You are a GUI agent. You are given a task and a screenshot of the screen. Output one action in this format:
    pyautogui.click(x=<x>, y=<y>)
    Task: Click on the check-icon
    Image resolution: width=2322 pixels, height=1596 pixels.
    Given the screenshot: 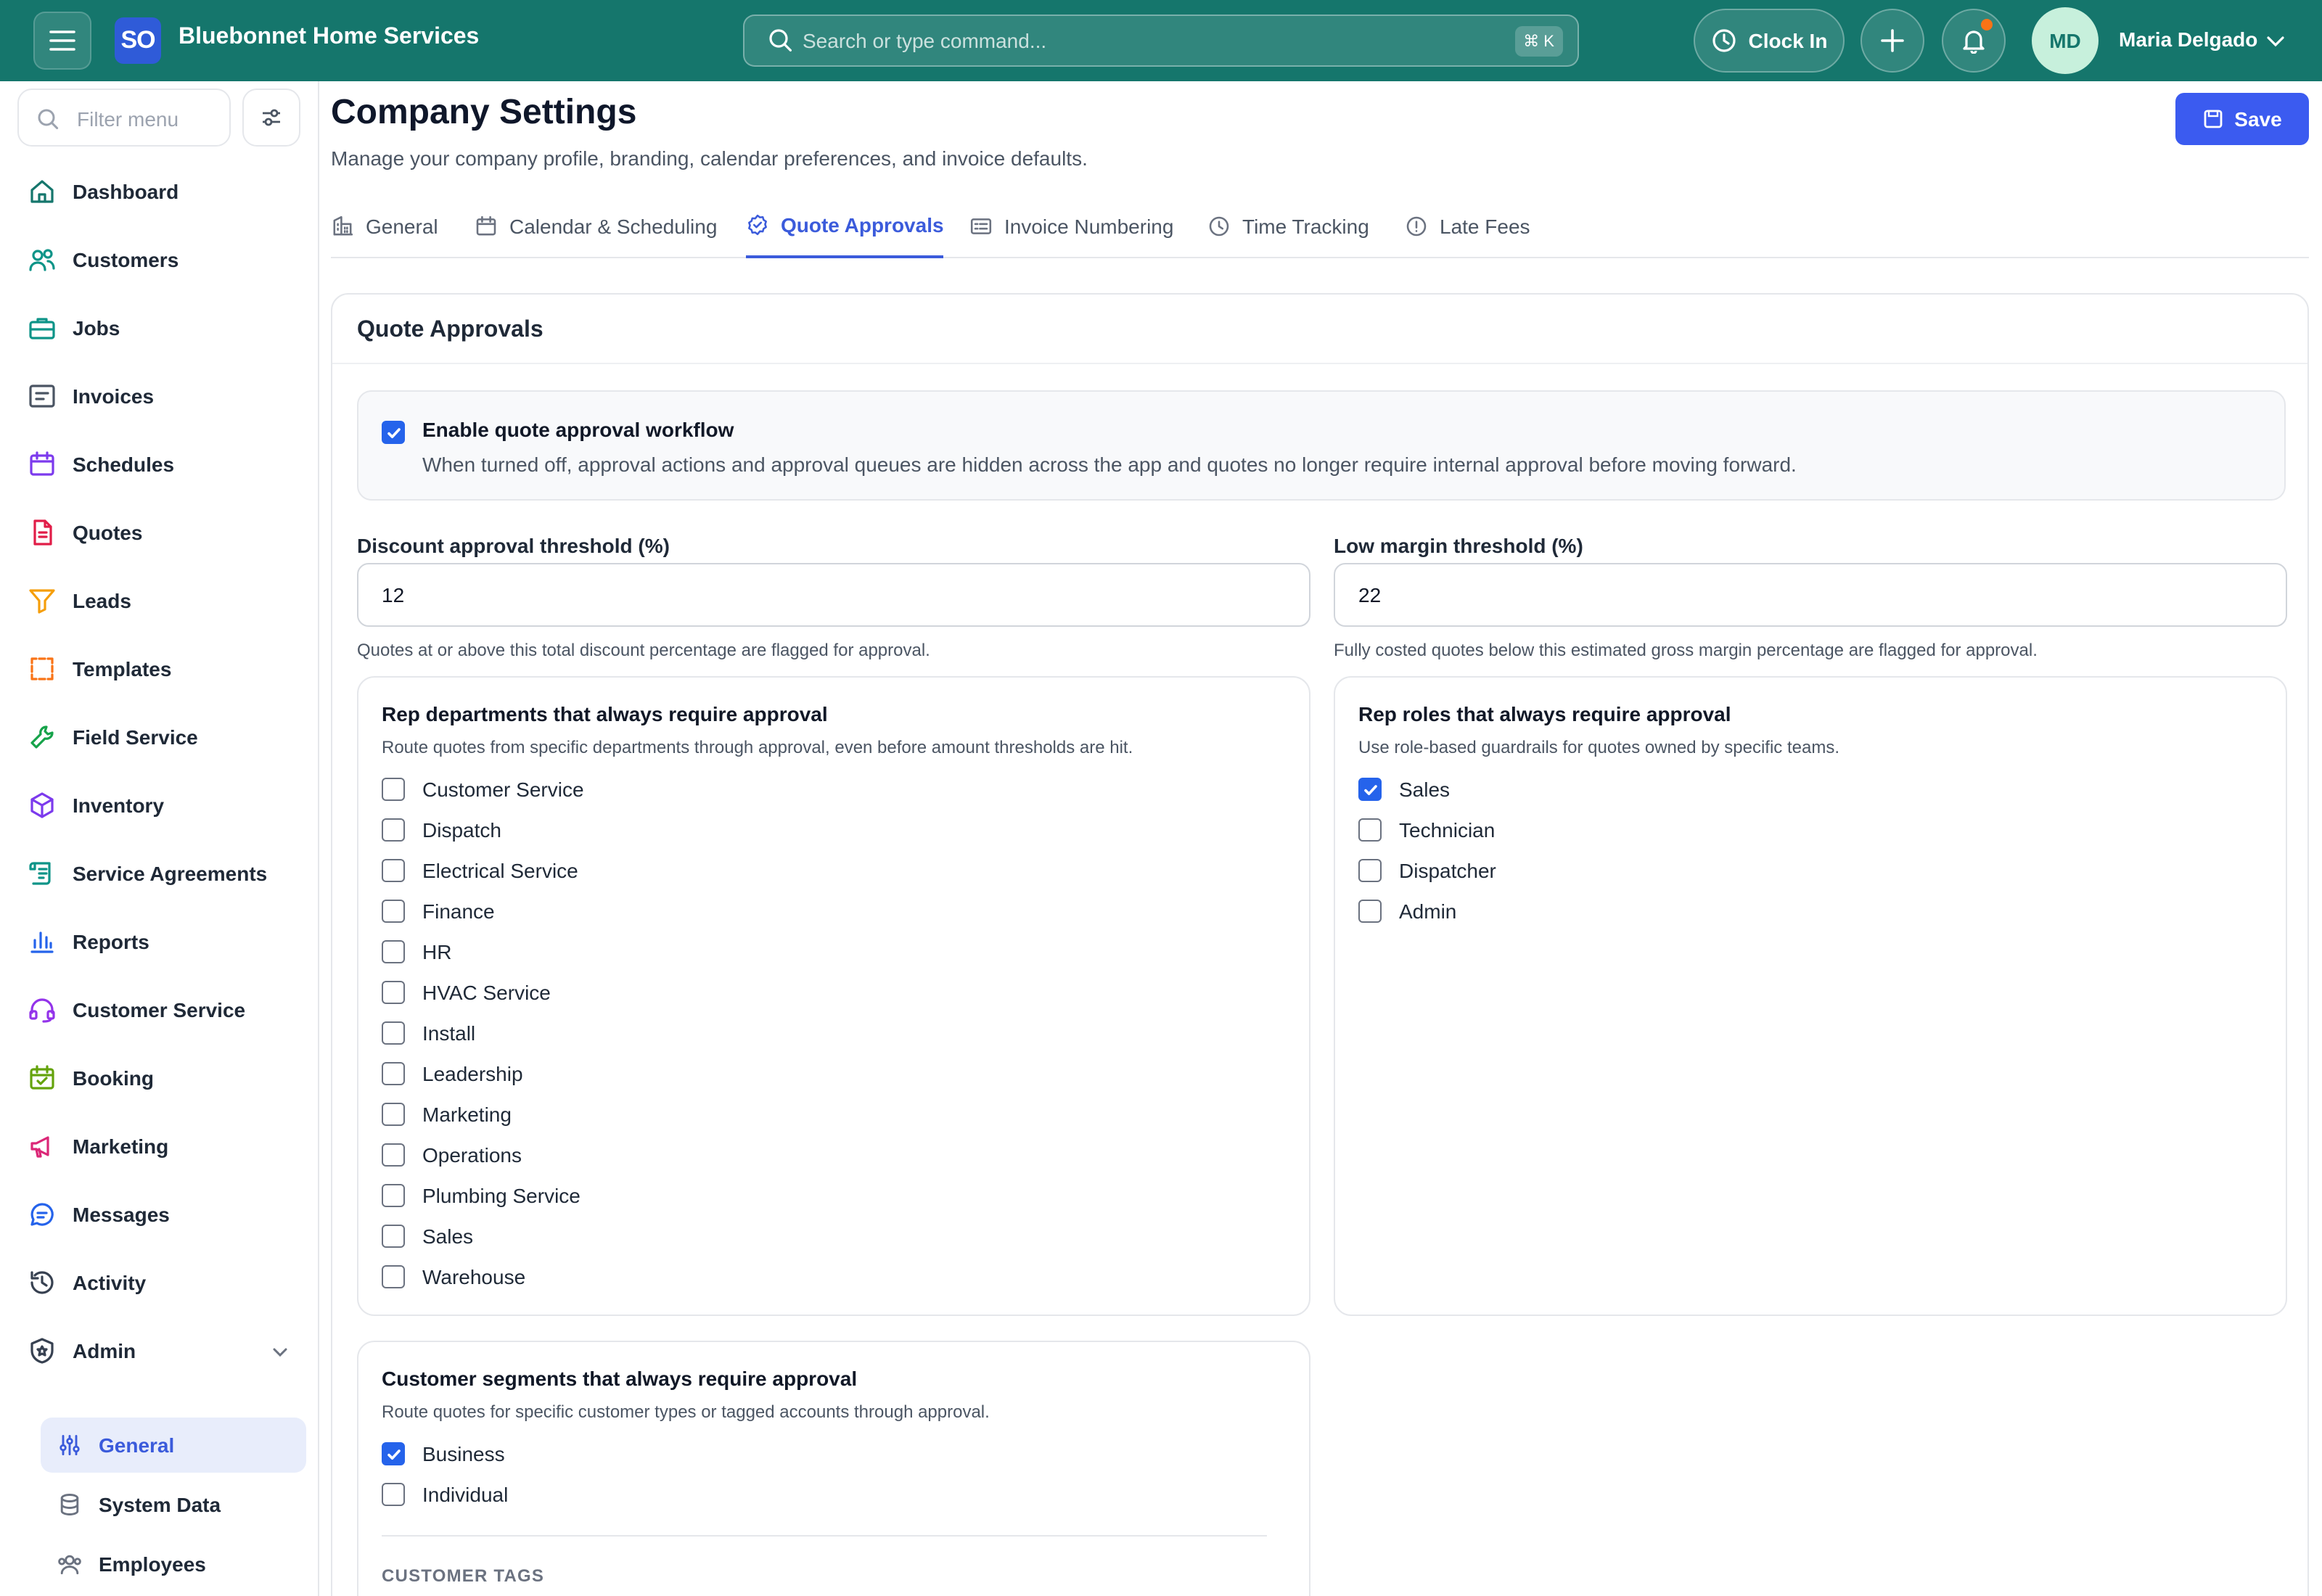 What is the action you would take?
    pyautogui.click(x=1370, y=789)
    